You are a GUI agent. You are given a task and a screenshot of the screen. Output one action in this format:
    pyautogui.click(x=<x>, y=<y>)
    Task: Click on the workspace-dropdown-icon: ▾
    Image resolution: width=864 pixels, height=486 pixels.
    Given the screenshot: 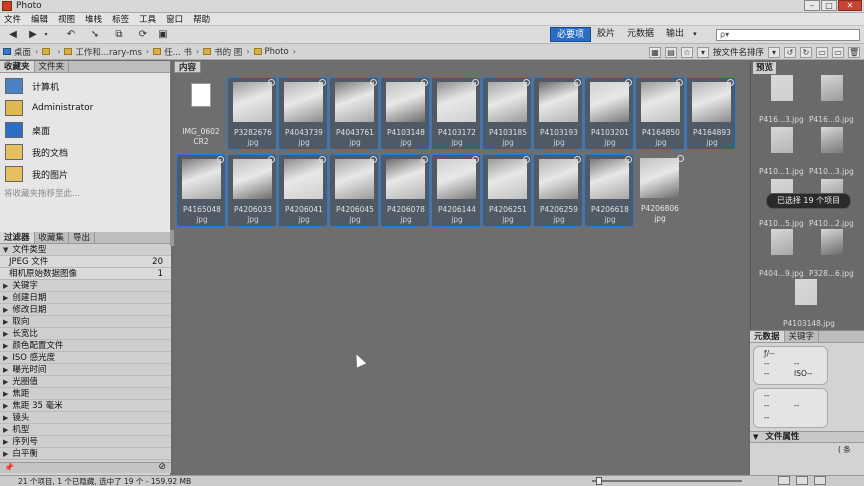 What is the action you would take?
    pyautogui.click(x=695, y=34)
    